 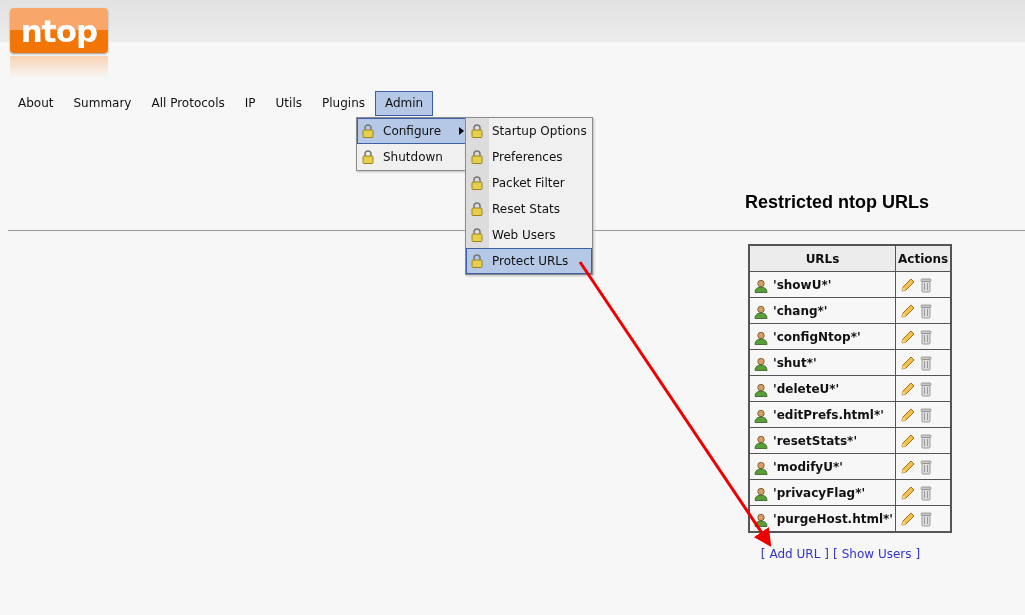 What do you see at coordinates (817, 336) in the screenshot?
I see `url-pattern: 'configNtop*'` at bounding box center [817, 336].